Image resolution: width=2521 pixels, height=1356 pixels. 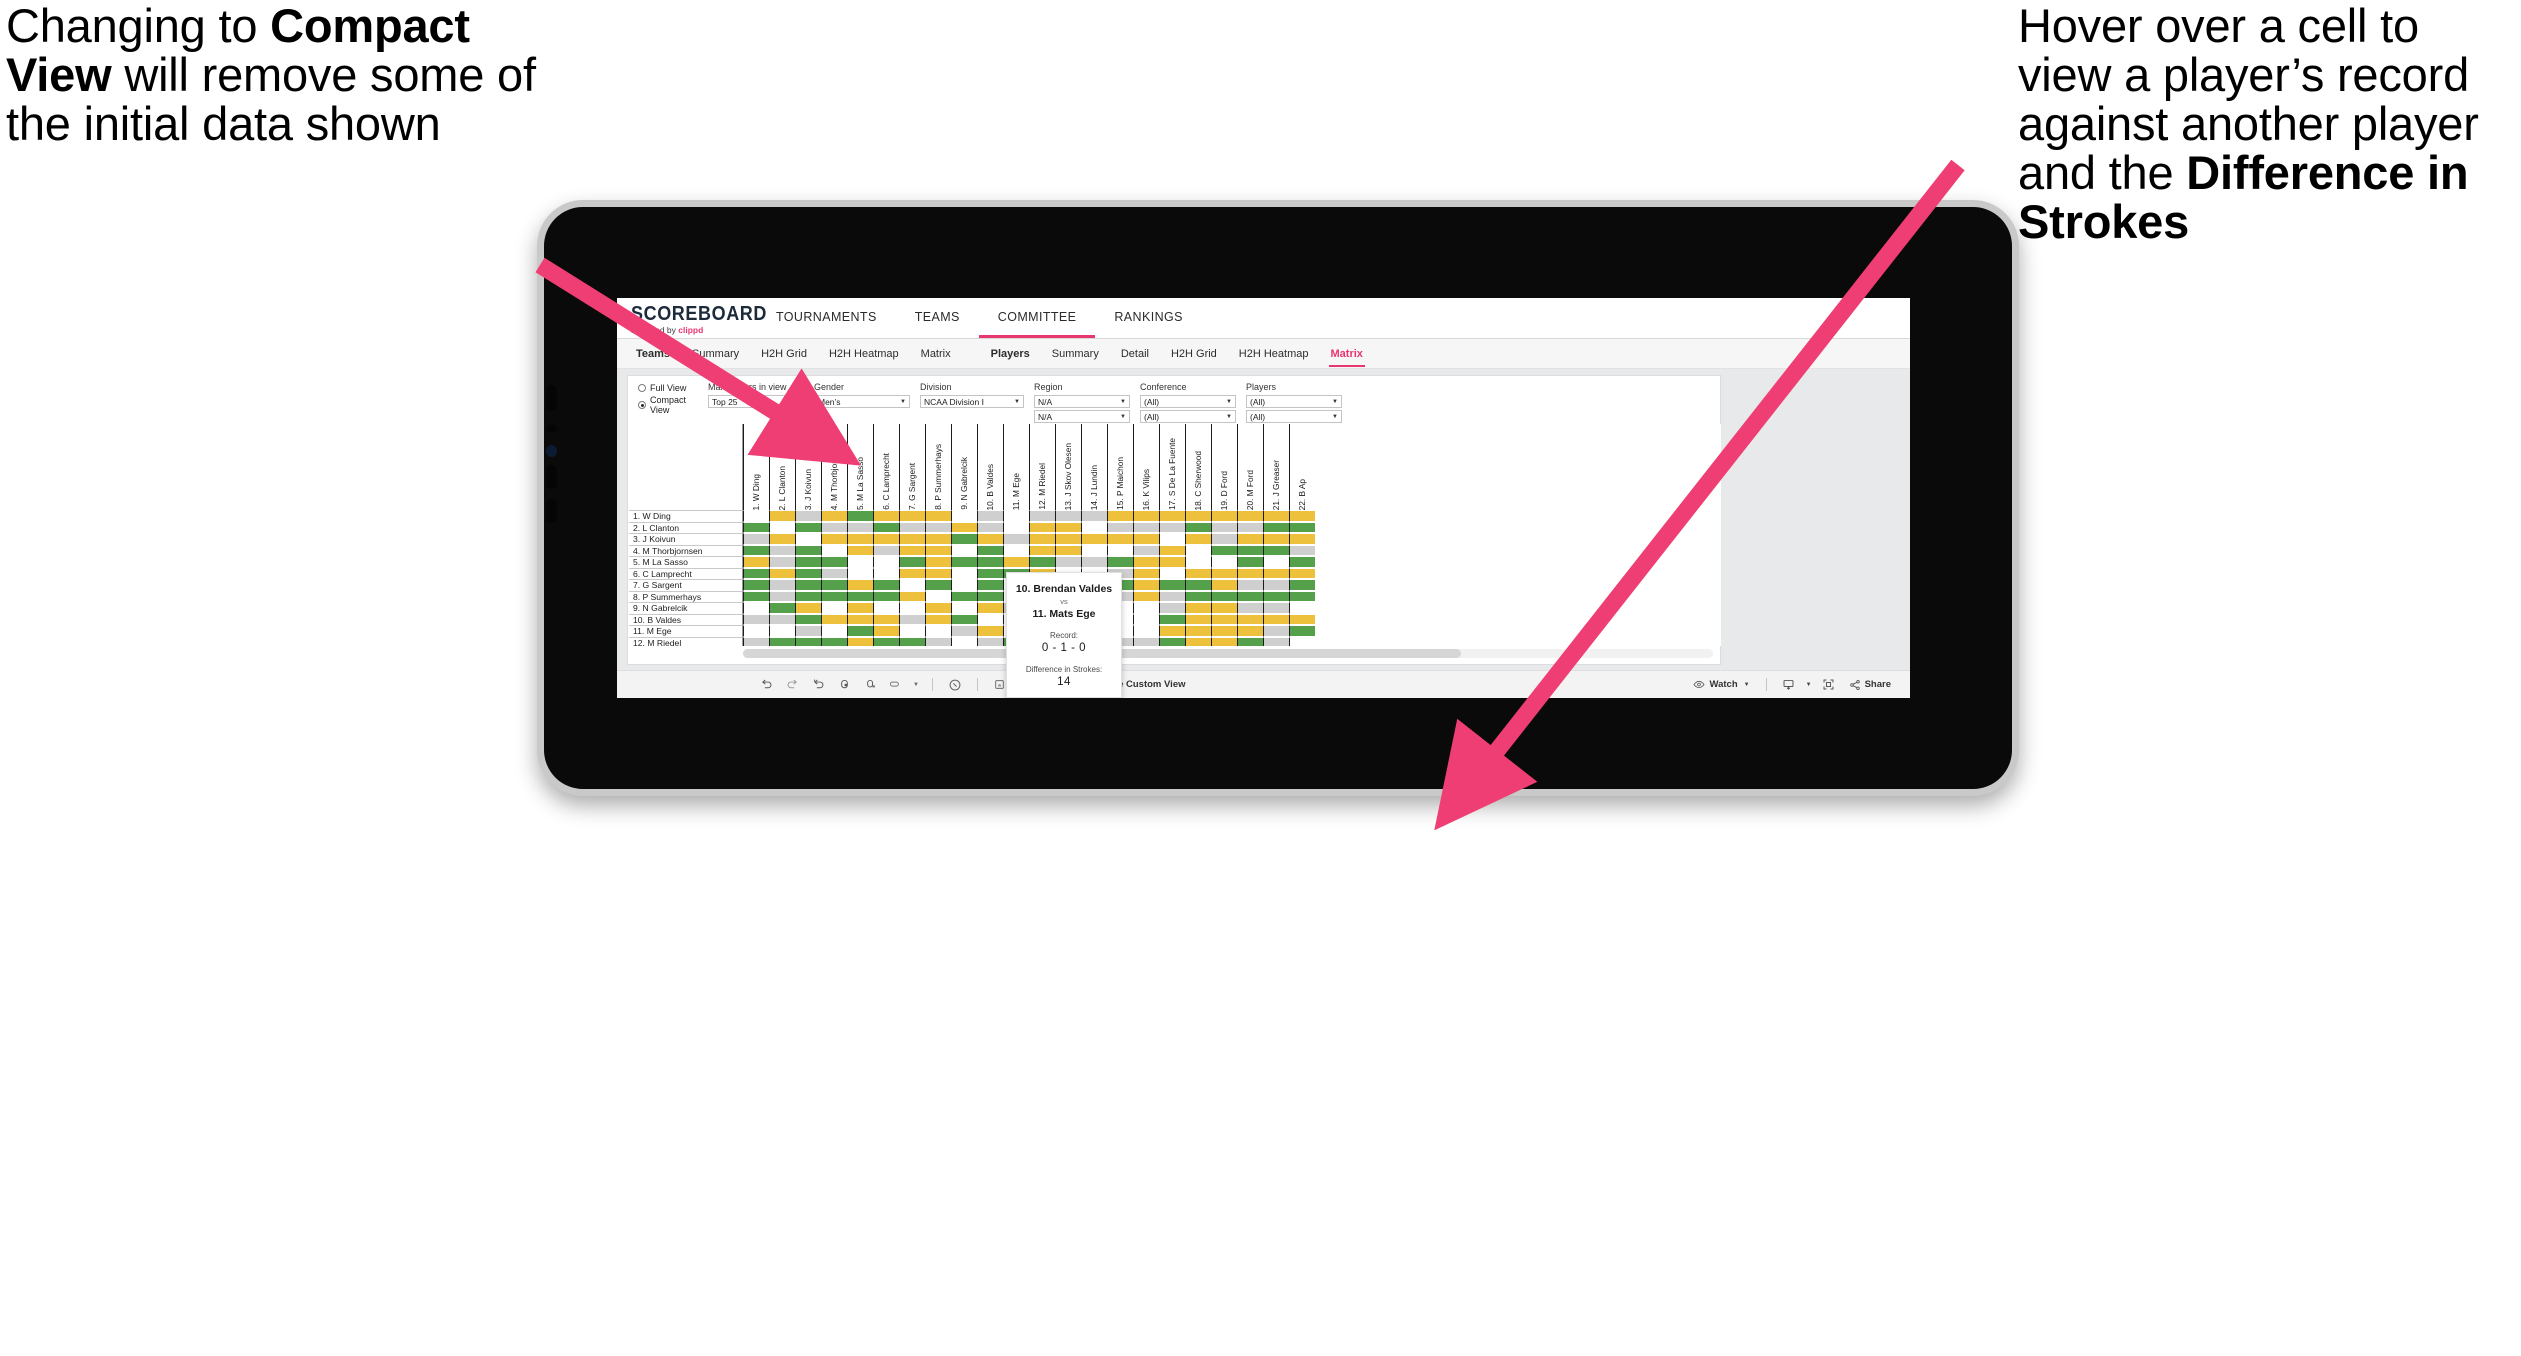 I want to click on filter-dropdown: Top 25 ▼, so click(x=756, y=401).